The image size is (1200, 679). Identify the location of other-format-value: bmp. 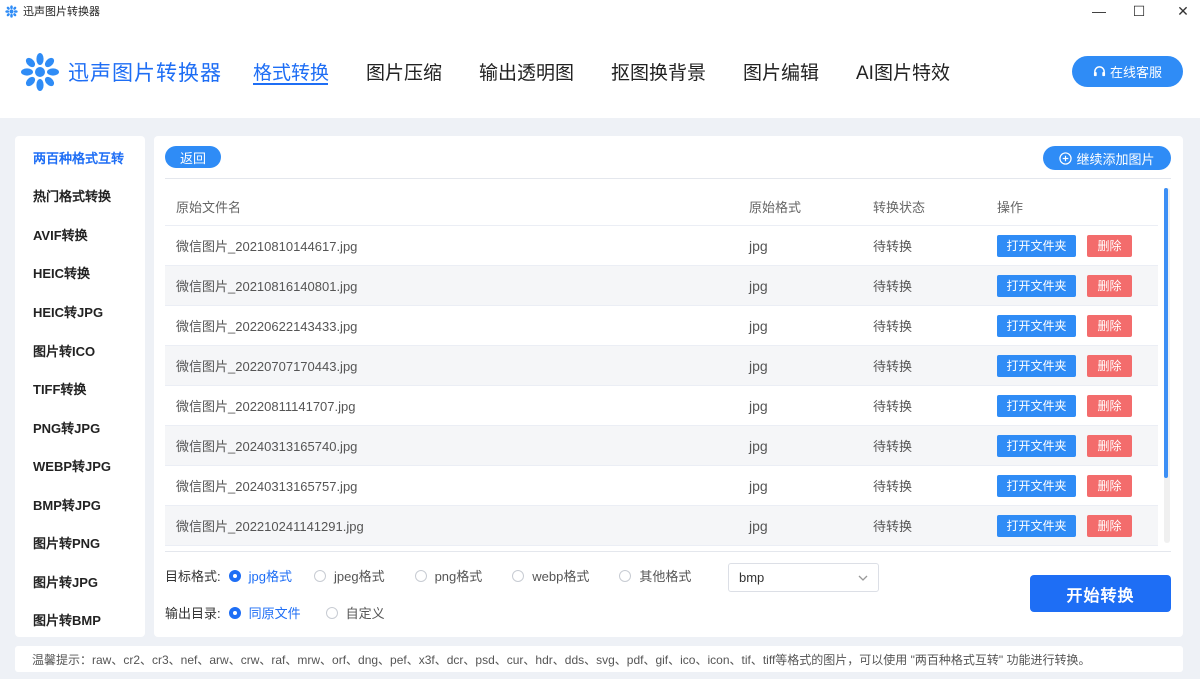
(752, 577).